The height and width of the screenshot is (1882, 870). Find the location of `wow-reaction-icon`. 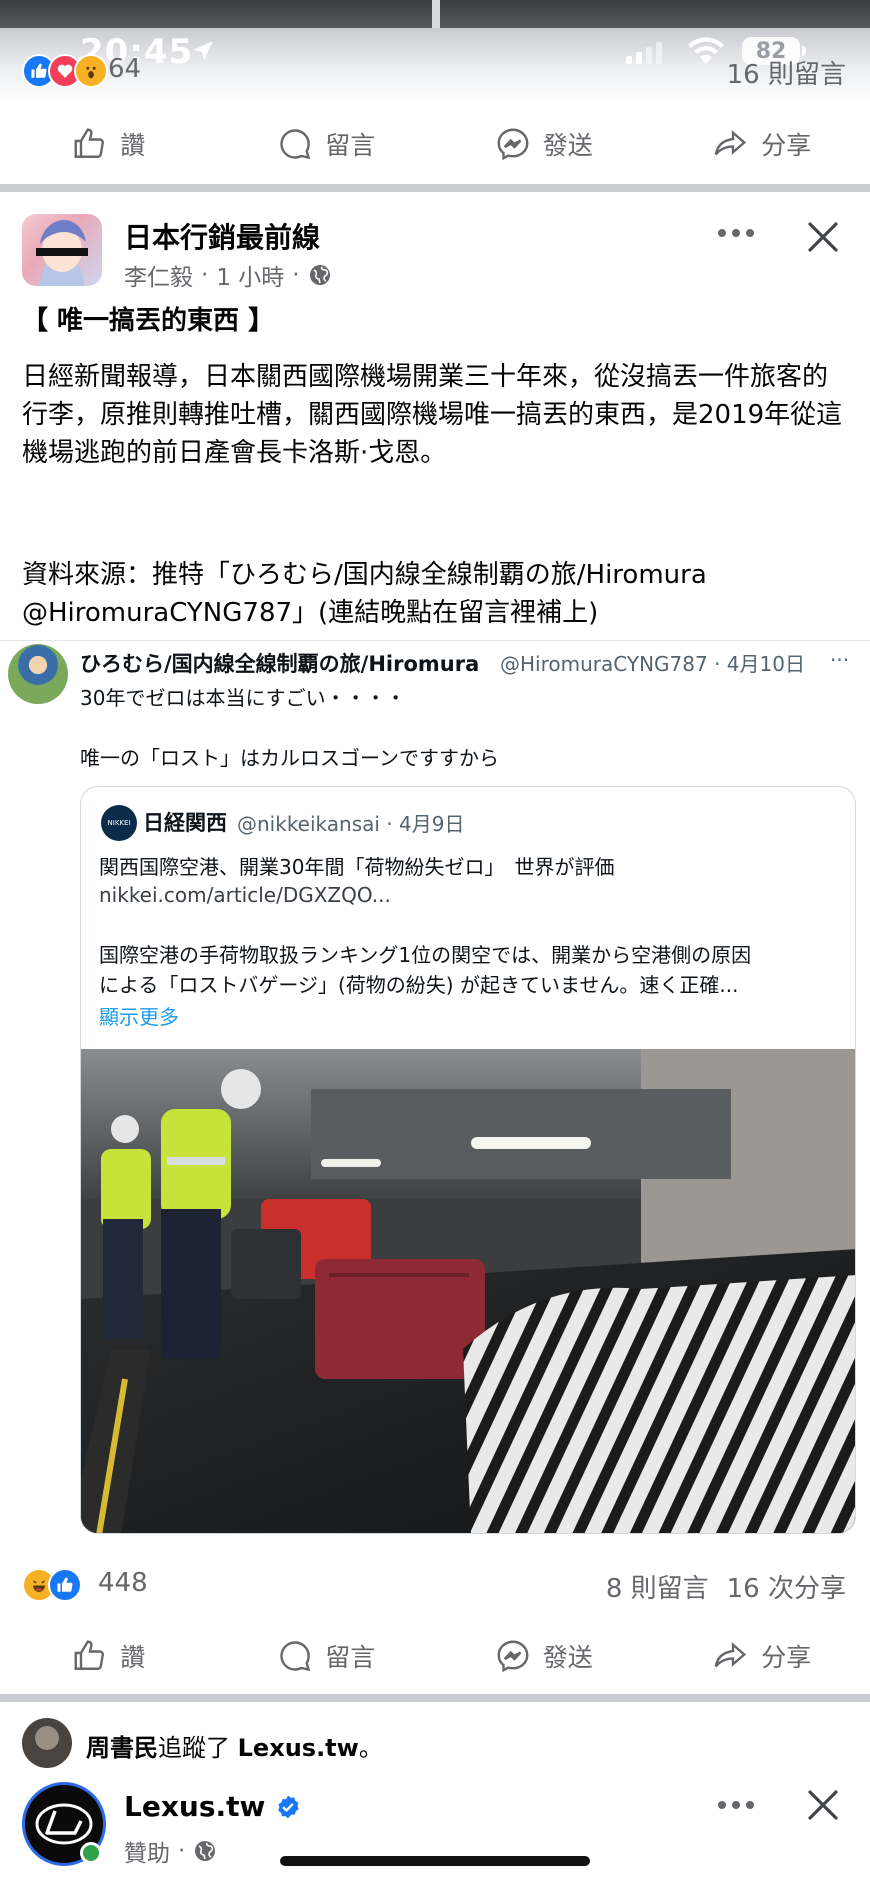

wow-reaction-icon is located at coordinates (91, 71).